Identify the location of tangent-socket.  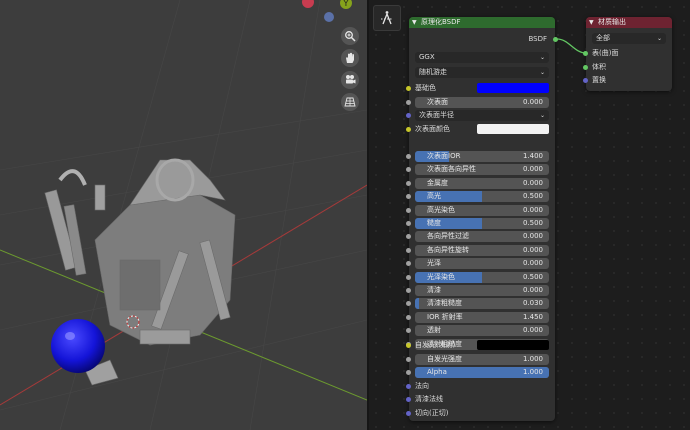
(408, 413).